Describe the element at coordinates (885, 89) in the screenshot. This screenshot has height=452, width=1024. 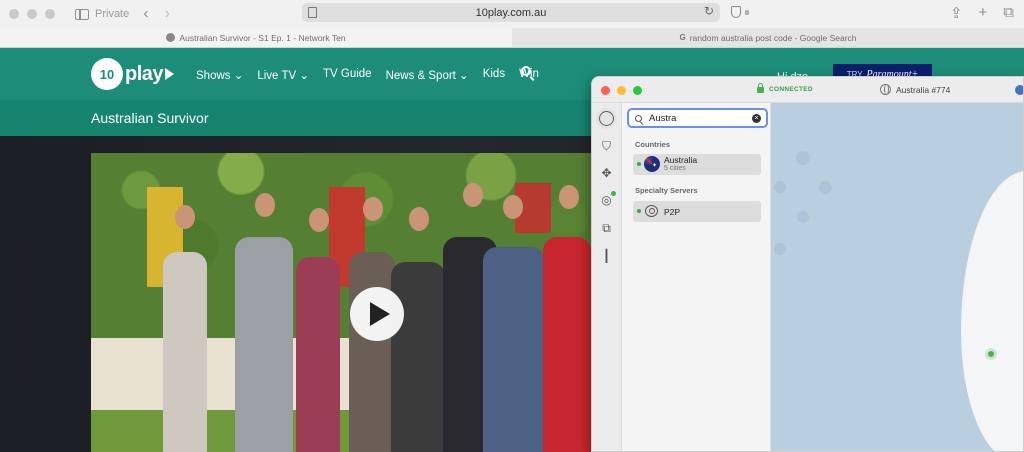
I see `globe-icon` at that location.